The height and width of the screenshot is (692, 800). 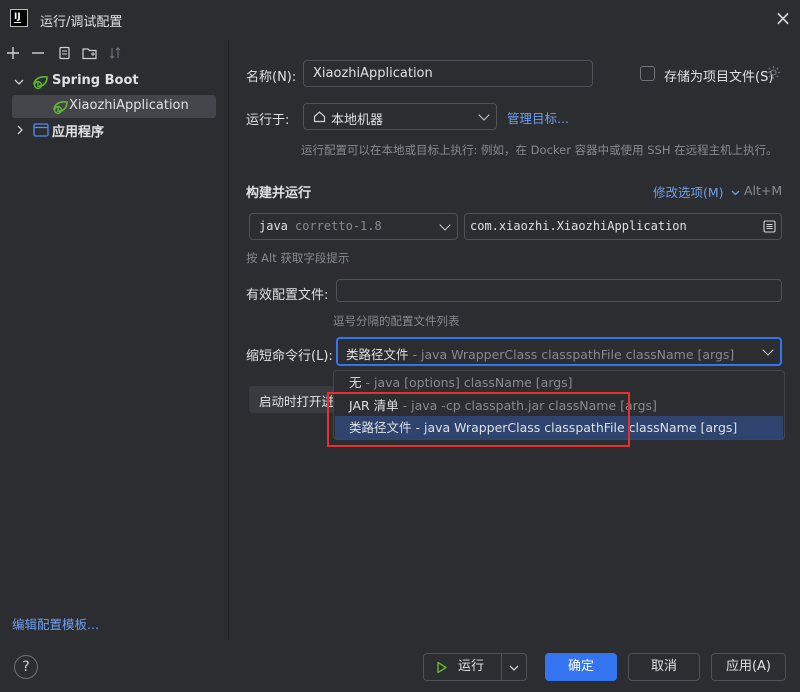 I want to click on browse-icon, so click(x=769, y=226).